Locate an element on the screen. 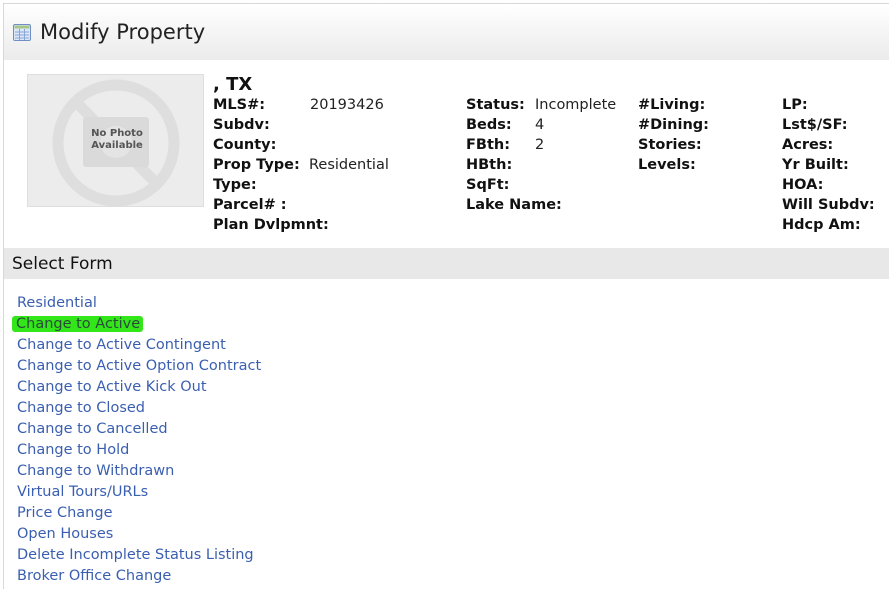  field-label: Lake Name: is located at coordinates (514, 205).